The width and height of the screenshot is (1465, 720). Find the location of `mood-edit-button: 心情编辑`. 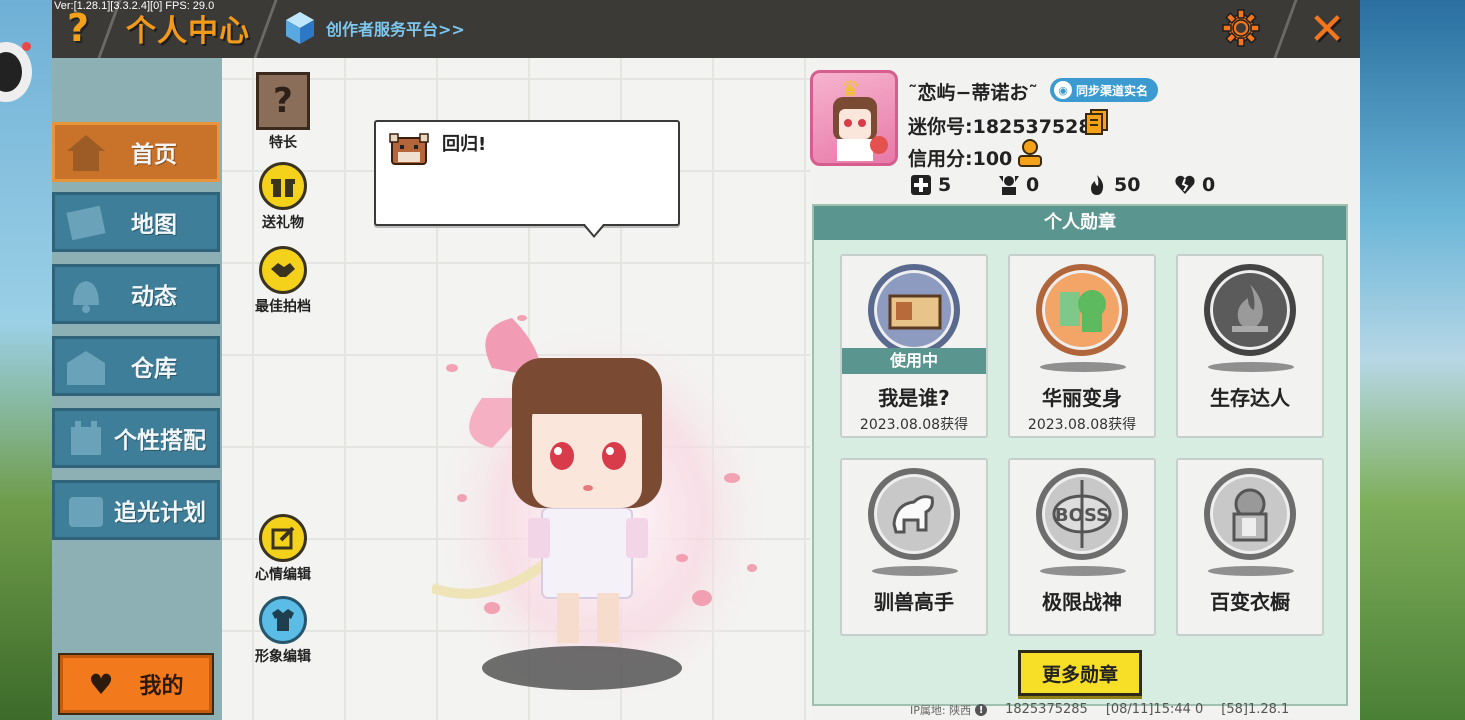

mood-edit-button: 心情编辑 is located at coordinates (283, 549).